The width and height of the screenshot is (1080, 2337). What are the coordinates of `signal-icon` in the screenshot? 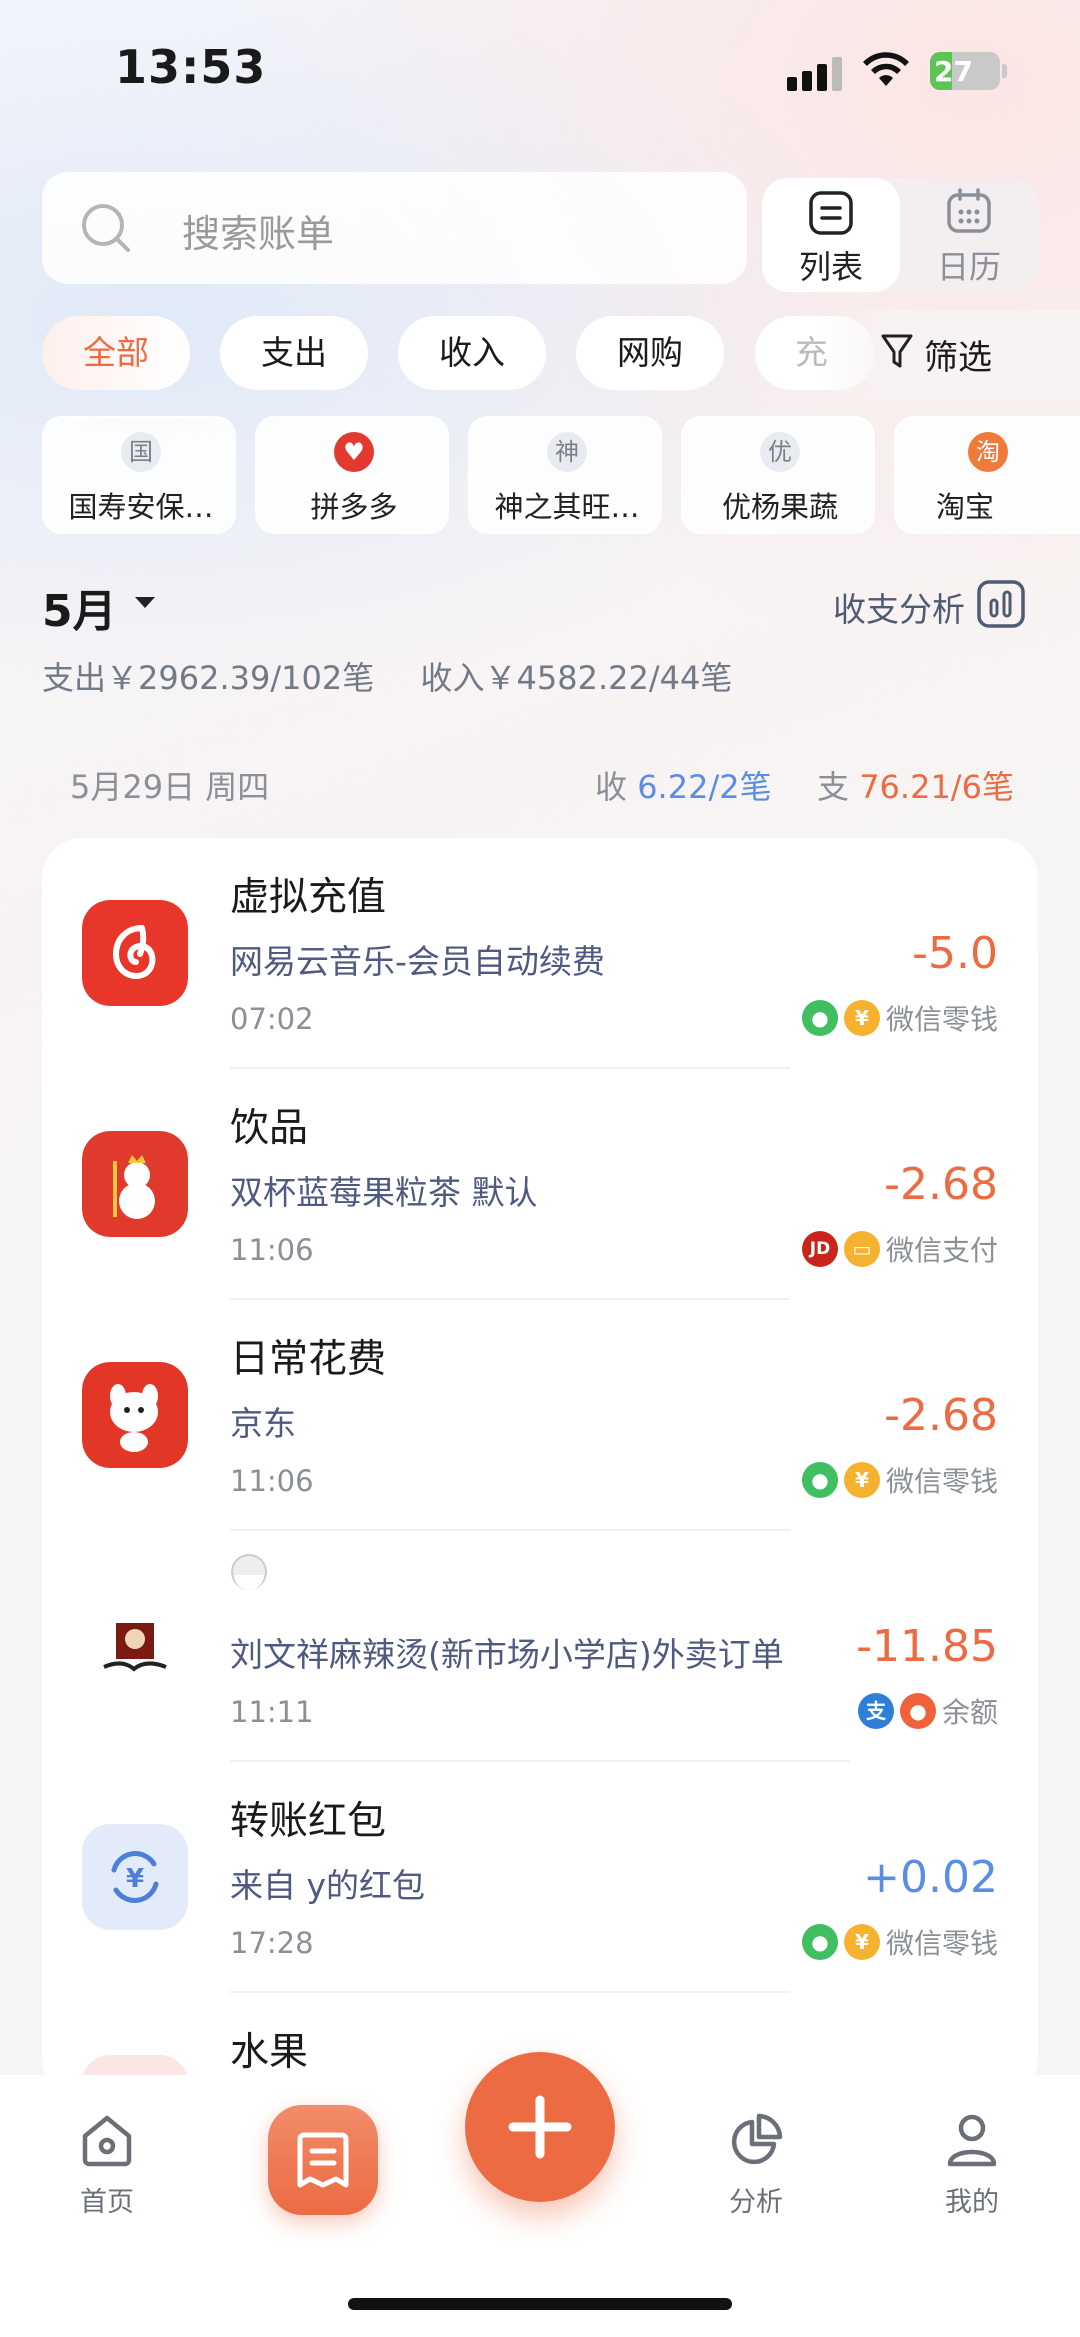 It's located at (815, 73).